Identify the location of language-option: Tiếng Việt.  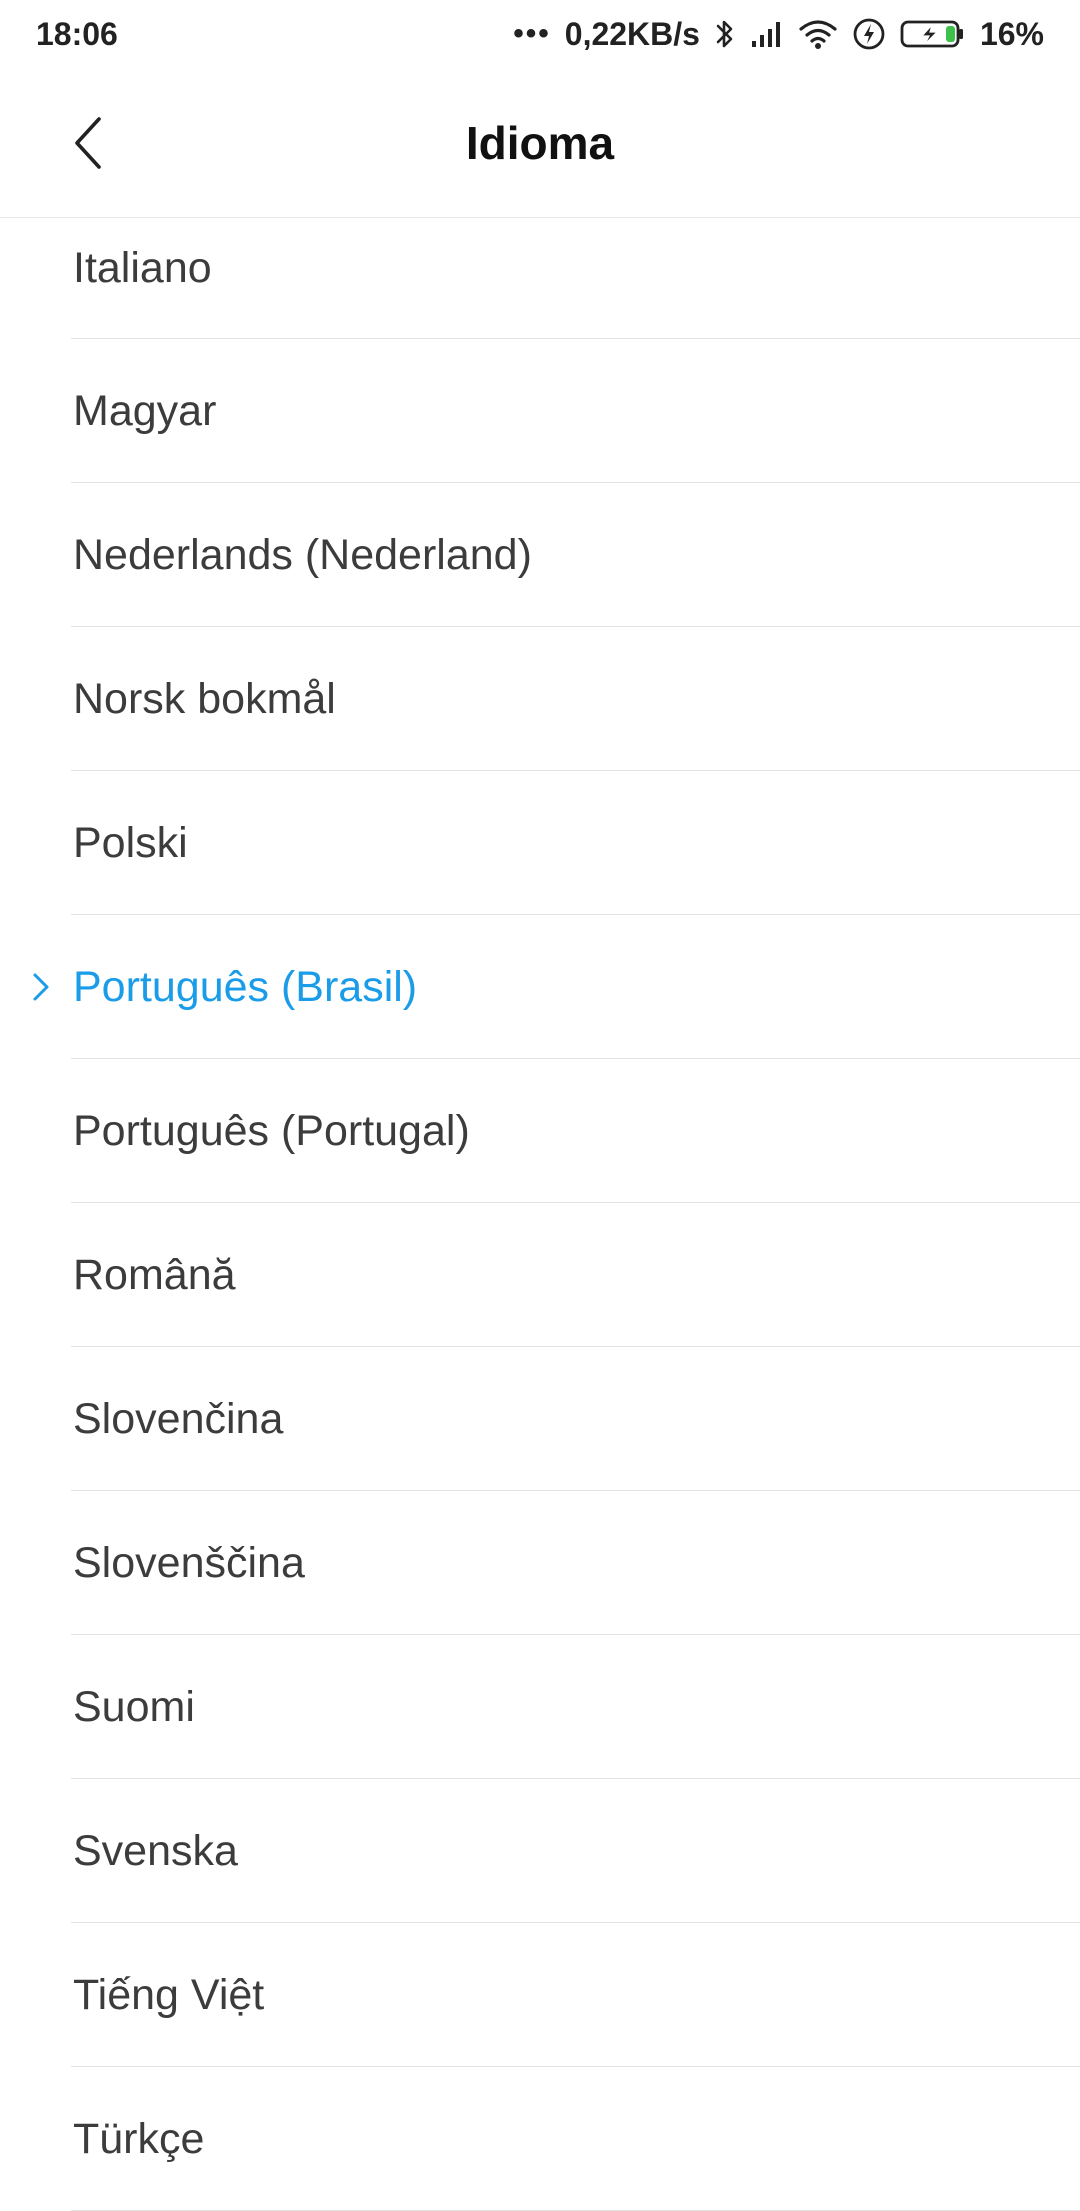
(540, 1995).